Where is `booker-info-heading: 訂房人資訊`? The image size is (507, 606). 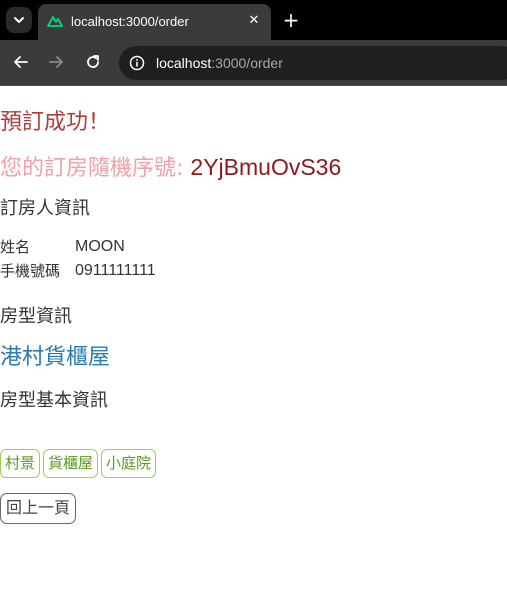
booker-info-heading: 訂房人資訊 is located at coordinates (45, 208).